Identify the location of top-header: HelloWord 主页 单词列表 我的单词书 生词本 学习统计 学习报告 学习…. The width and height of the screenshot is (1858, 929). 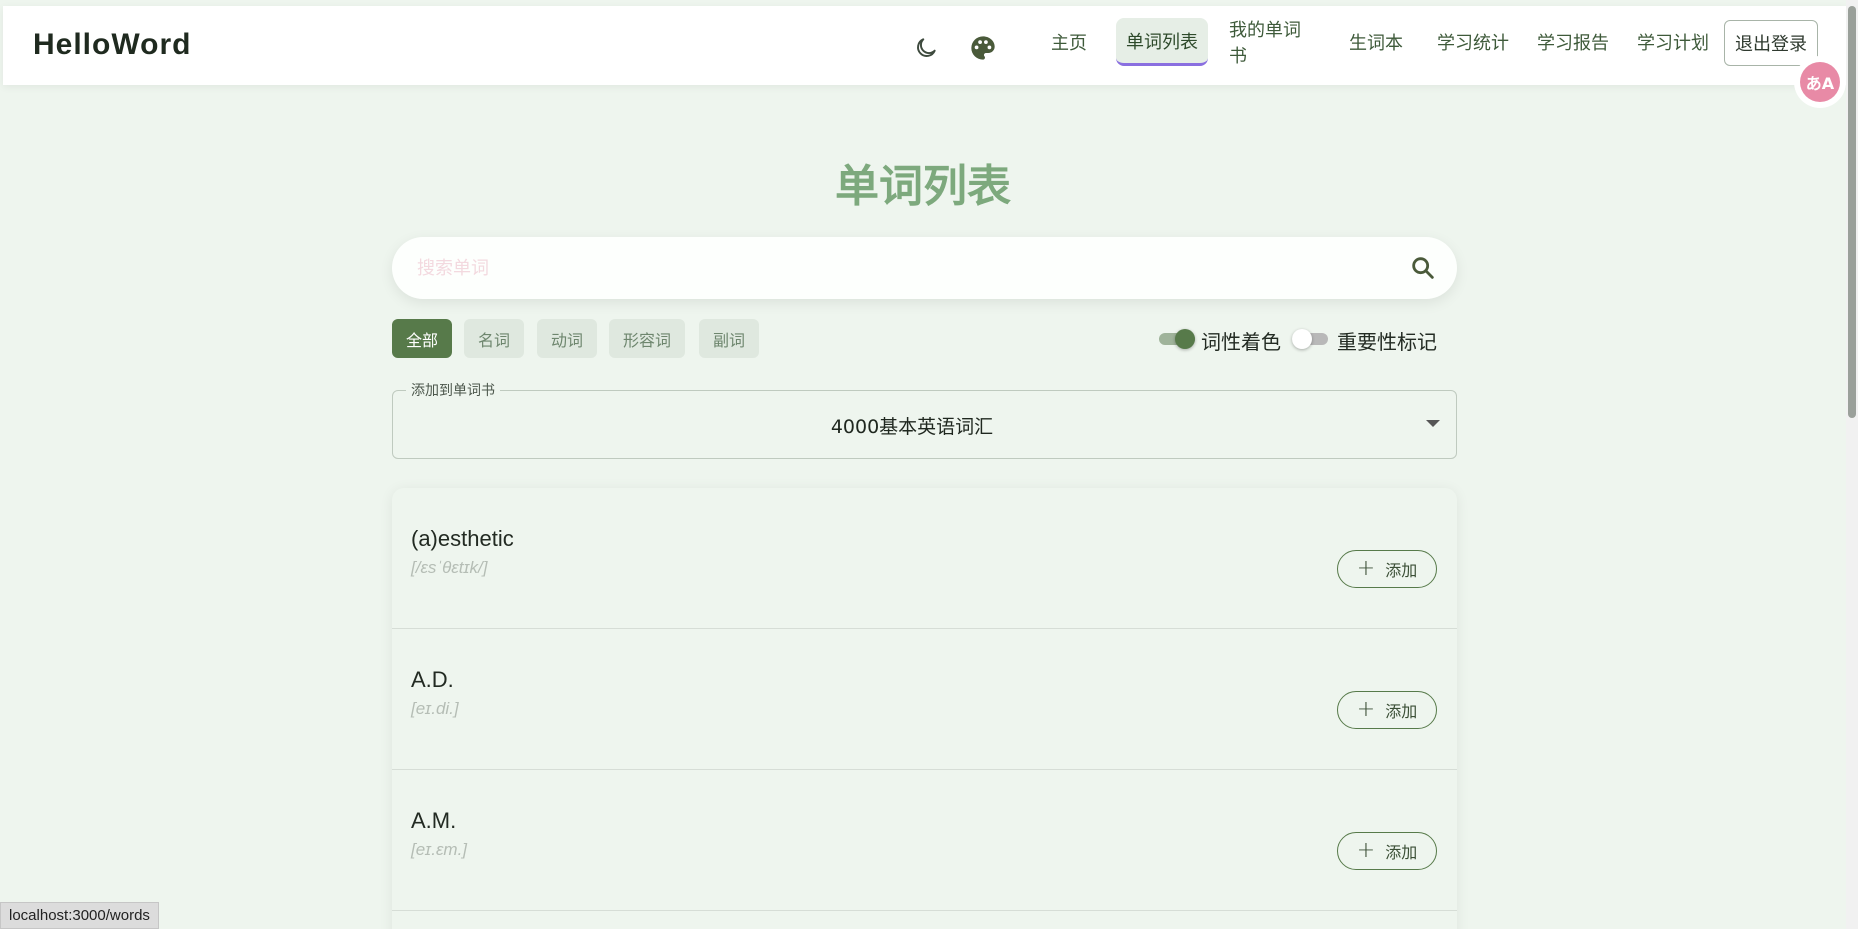
(924, 45).